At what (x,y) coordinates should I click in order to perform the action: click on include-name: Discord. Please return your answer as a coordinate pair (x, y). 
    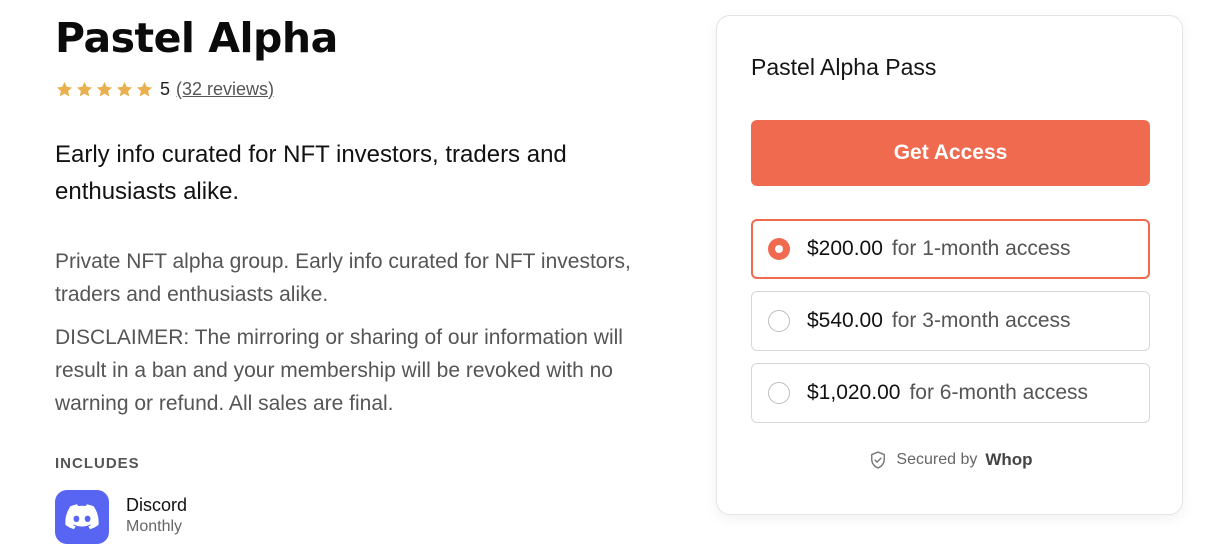
    Looking at the image, I should click on (157, 505).